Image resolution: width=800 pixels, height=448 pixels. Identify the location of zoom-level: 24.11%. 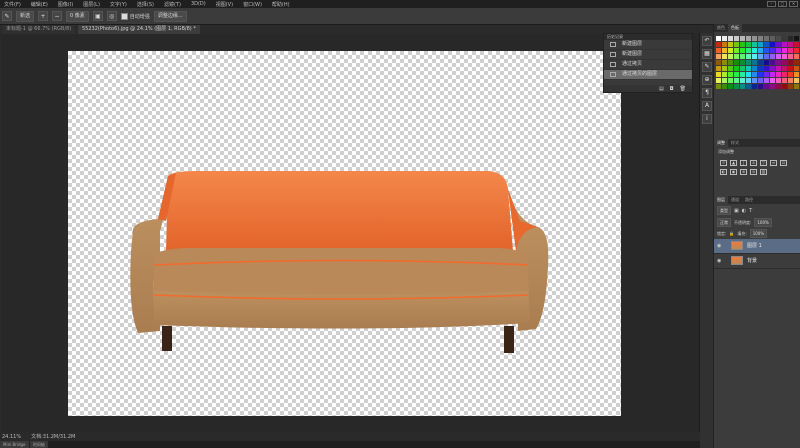
(11, 437).